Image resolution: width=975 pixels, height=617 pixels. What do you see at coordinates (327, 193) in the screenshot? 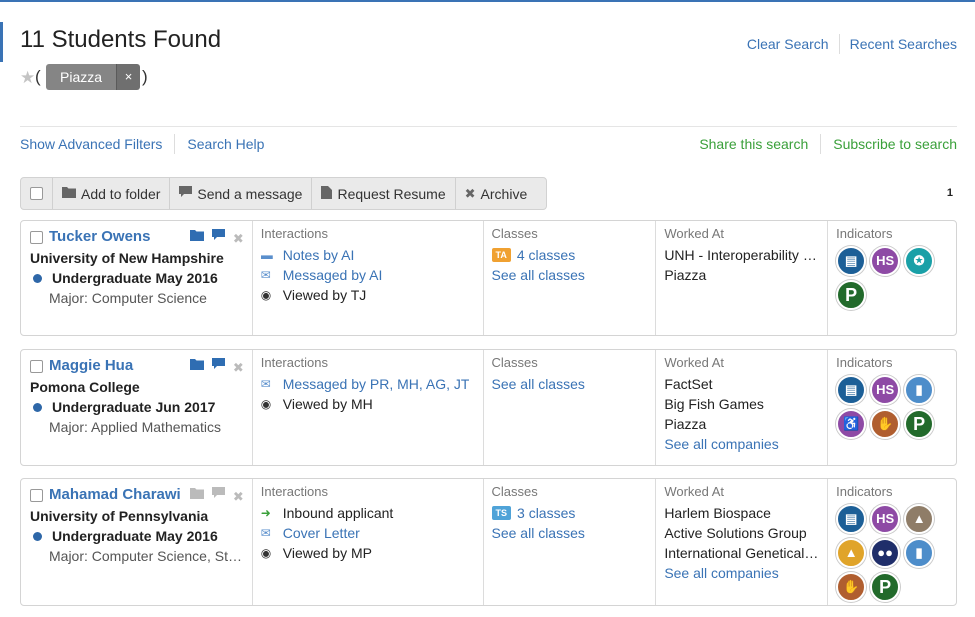
I see `file-icon` at bounding box center [327, 193].